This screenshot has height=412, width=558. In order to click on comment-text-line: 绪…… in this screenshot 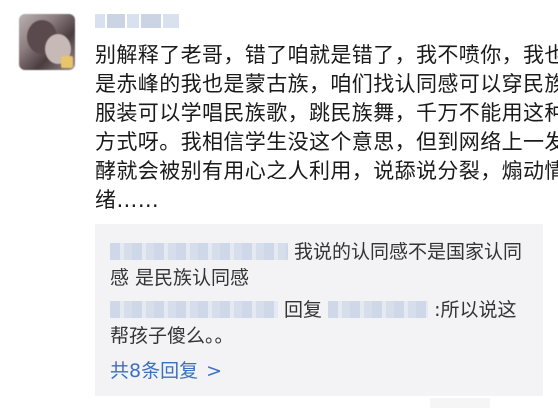, I will do `click(127, 200)`.